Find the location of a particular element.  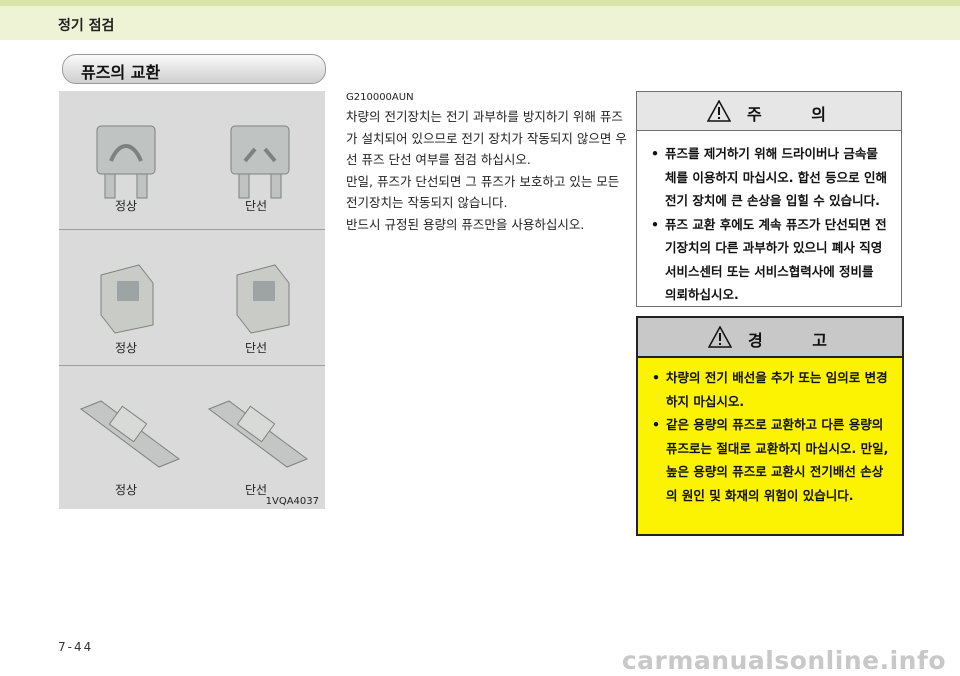

mini-fuse-illustration is located at coordinates (193, 162).